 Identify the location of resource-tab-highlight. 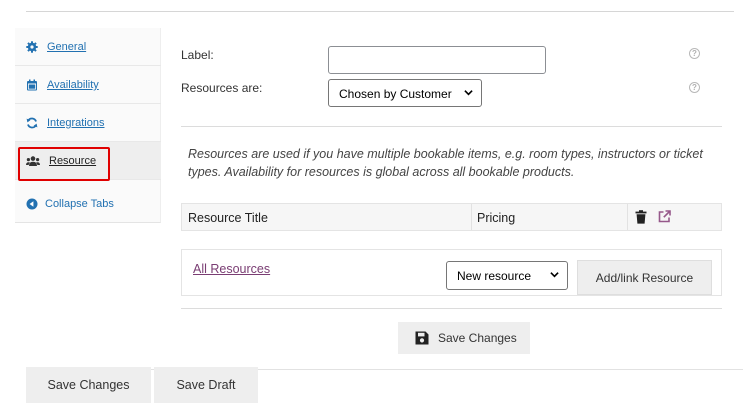
(64, 164).